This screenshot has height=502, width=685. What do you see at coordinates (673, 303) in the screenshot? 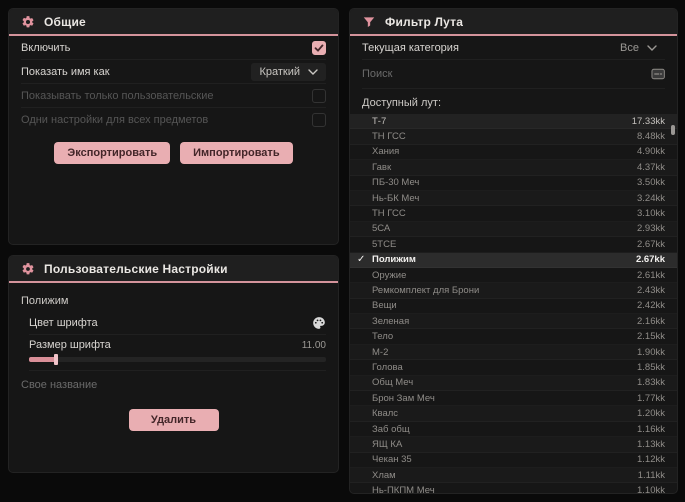
I see `loot-list-scrollbar` at bounding box center [673, 303].